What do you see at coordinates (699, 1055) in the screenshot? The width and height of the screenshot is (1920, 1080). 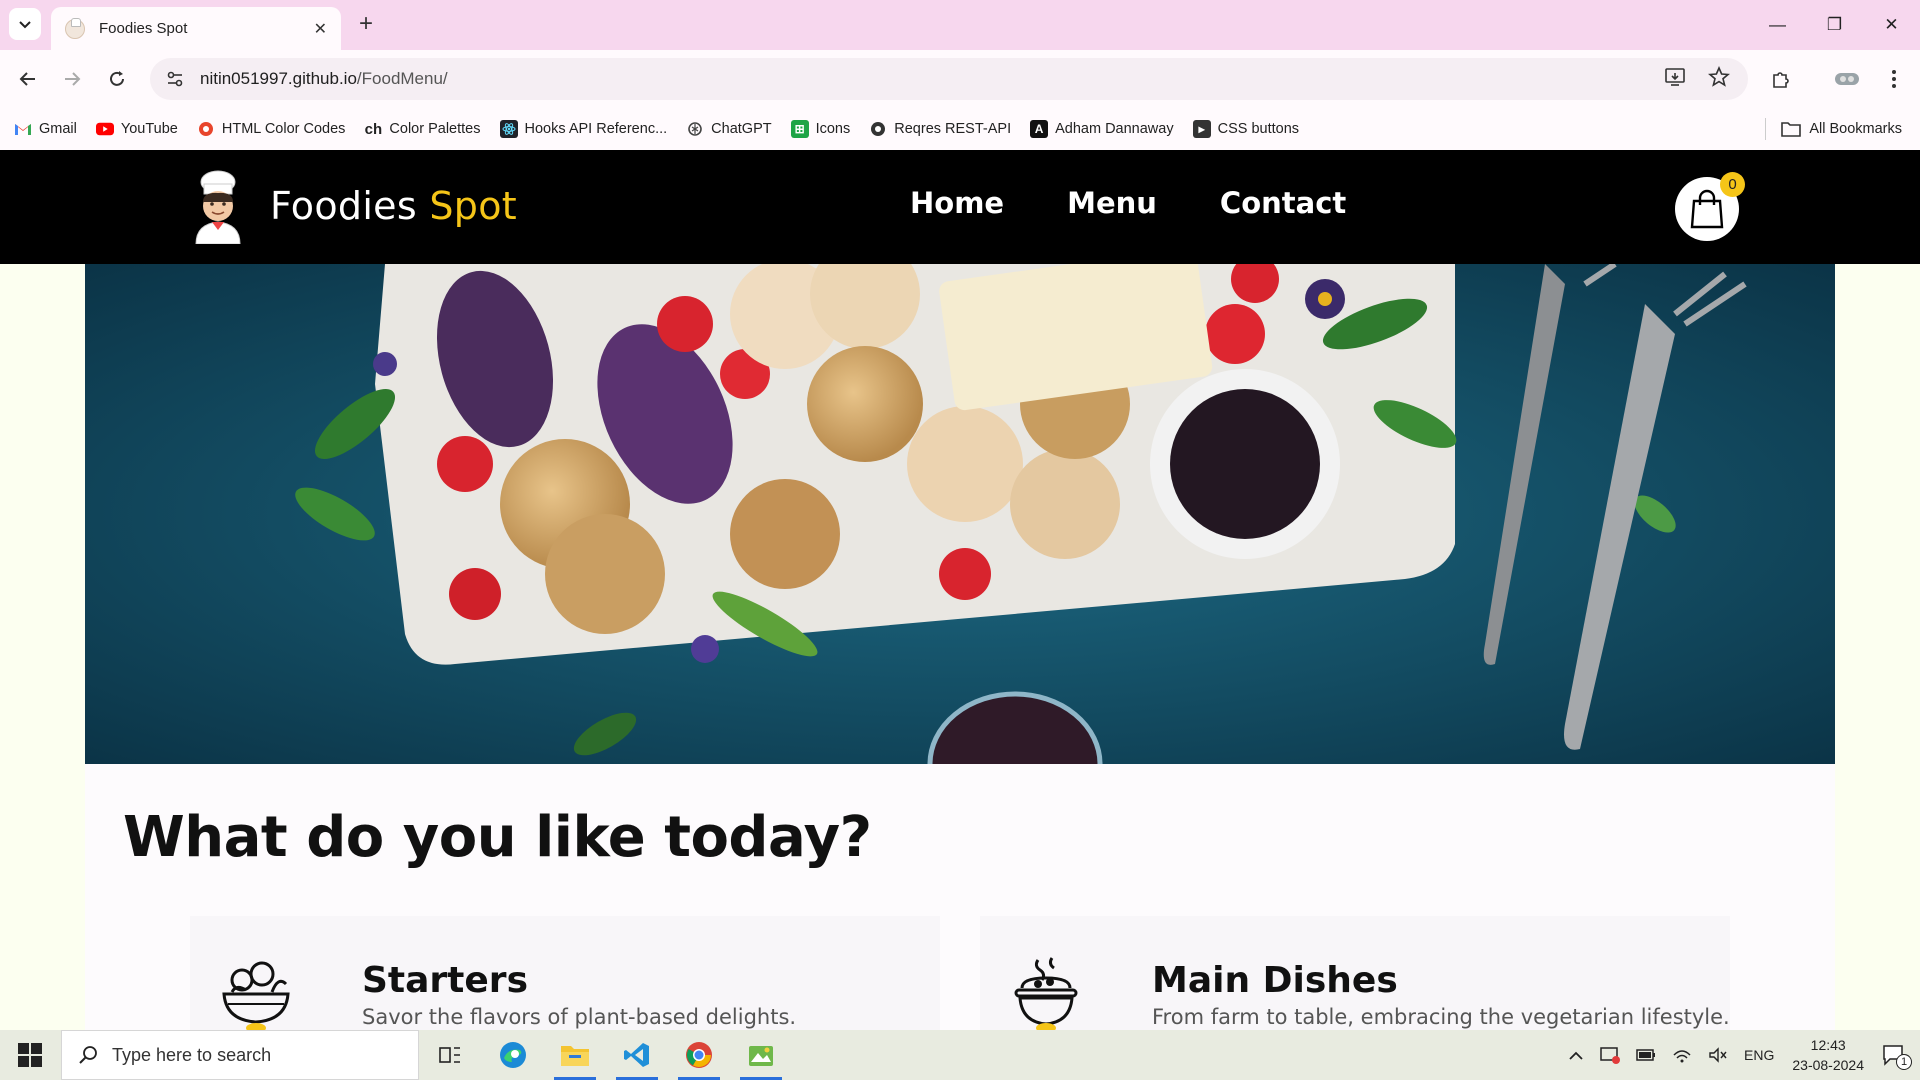 I see `chrome-icon` at bounding box center [699, 1055].